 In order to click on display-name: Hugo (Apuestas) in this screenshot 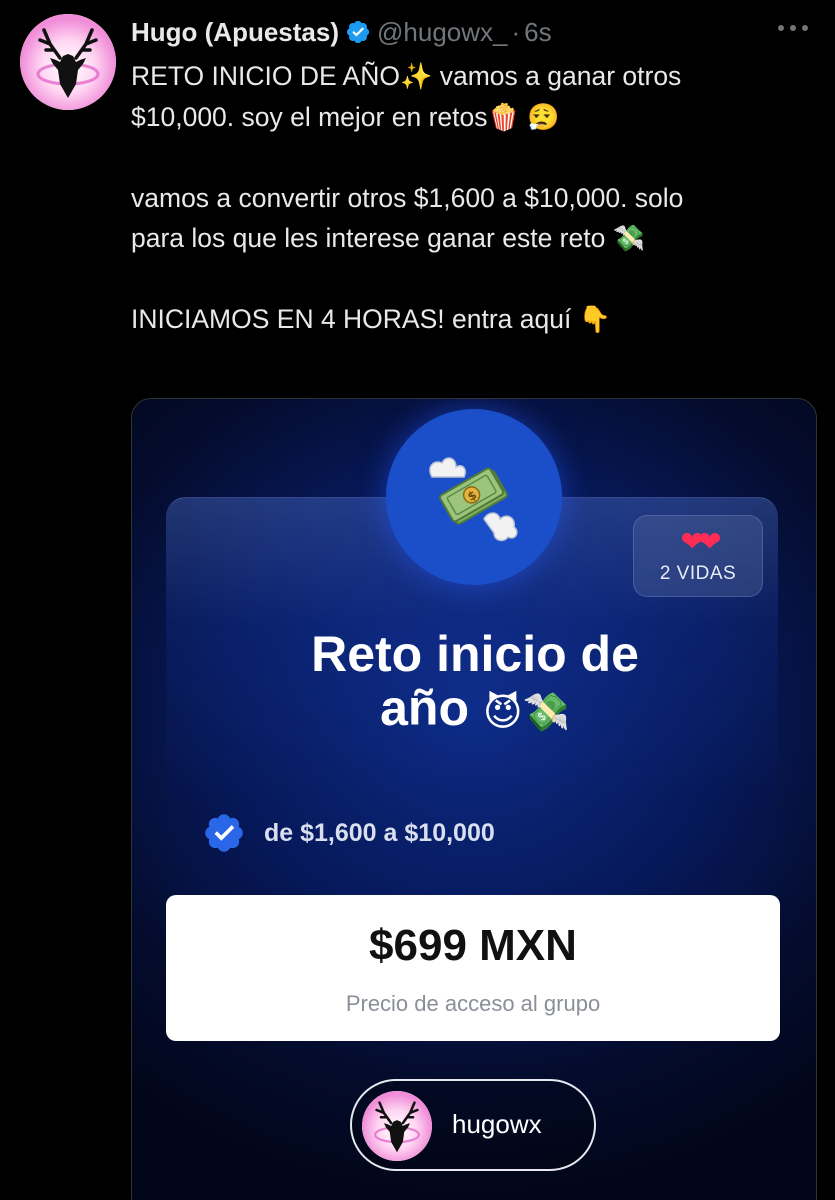, I will do `click(235, 32)`.